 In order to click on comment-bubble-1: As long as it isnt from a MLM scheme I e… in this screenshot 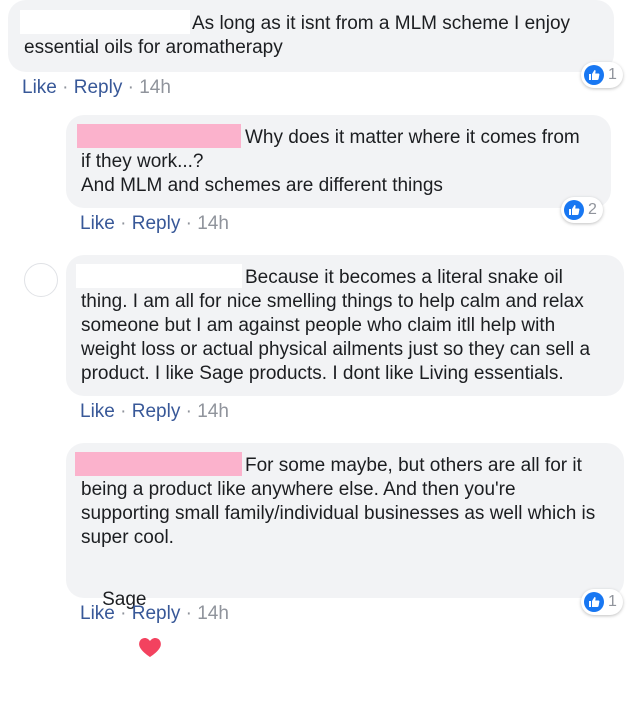, I will do `click(311, 36)`.